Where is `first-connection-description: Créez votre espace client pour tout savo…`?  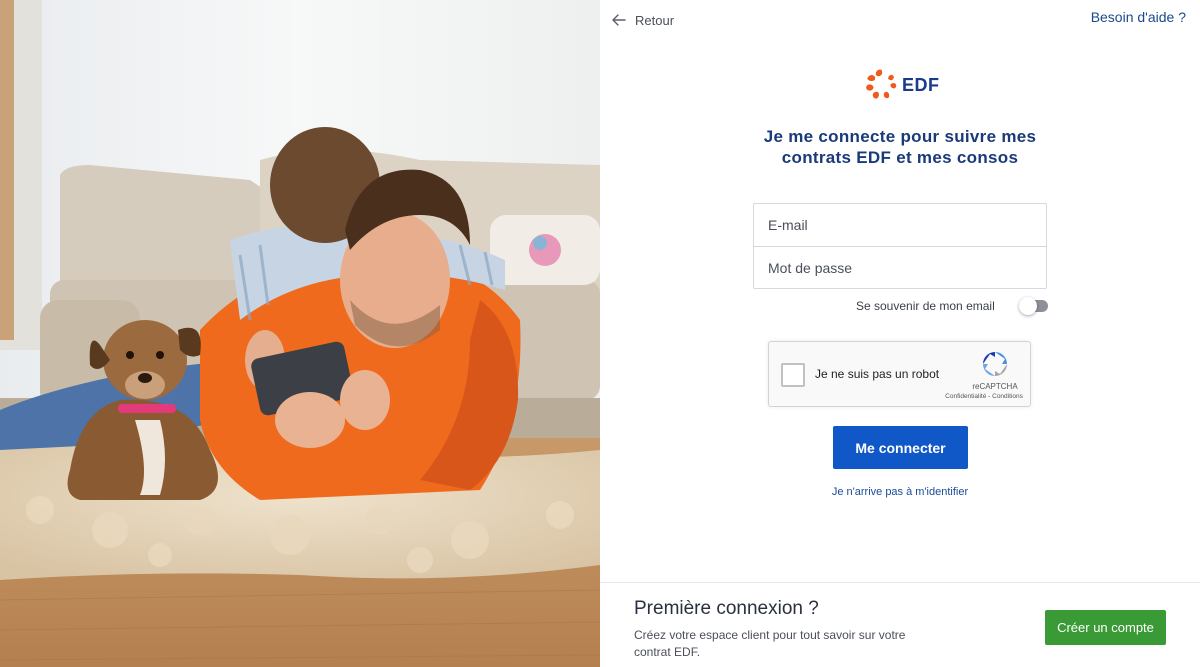
first-connection-description: Créez votre espace client pour tout savo… is located at coordinates (770, 643).